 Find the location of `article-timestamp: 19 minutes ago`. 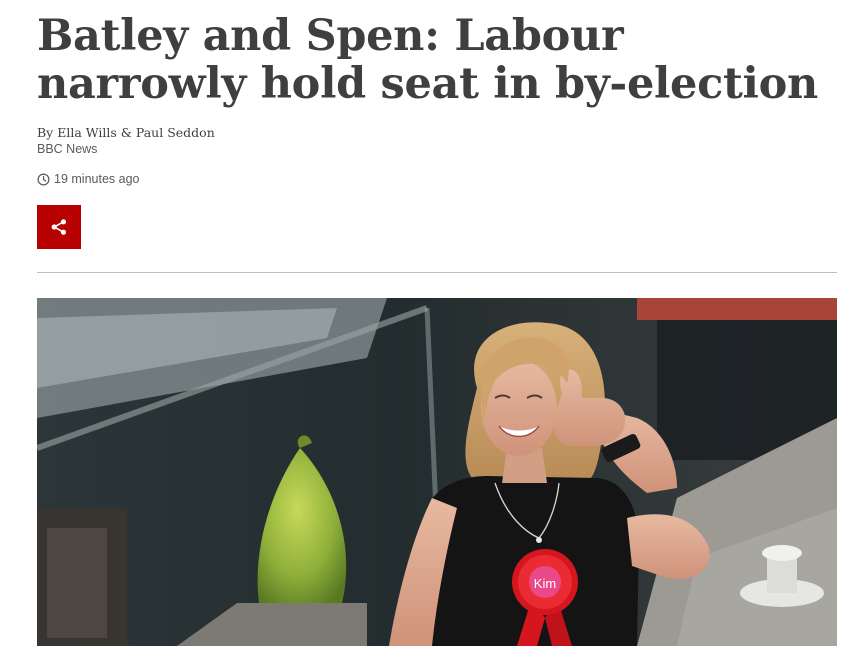

article-timestamp: 19 minutes ago is located at coordinates (88, 179).